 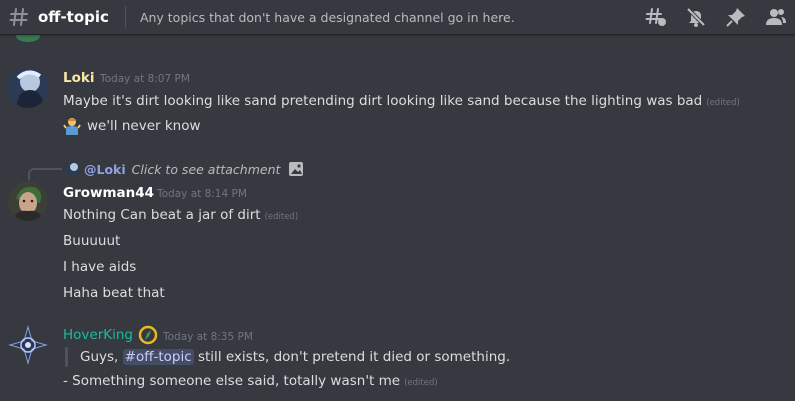 What do you see at coordinates (108, 193) in the screenshot?
I see `username: Growman44` at bounding box center [108, 193].